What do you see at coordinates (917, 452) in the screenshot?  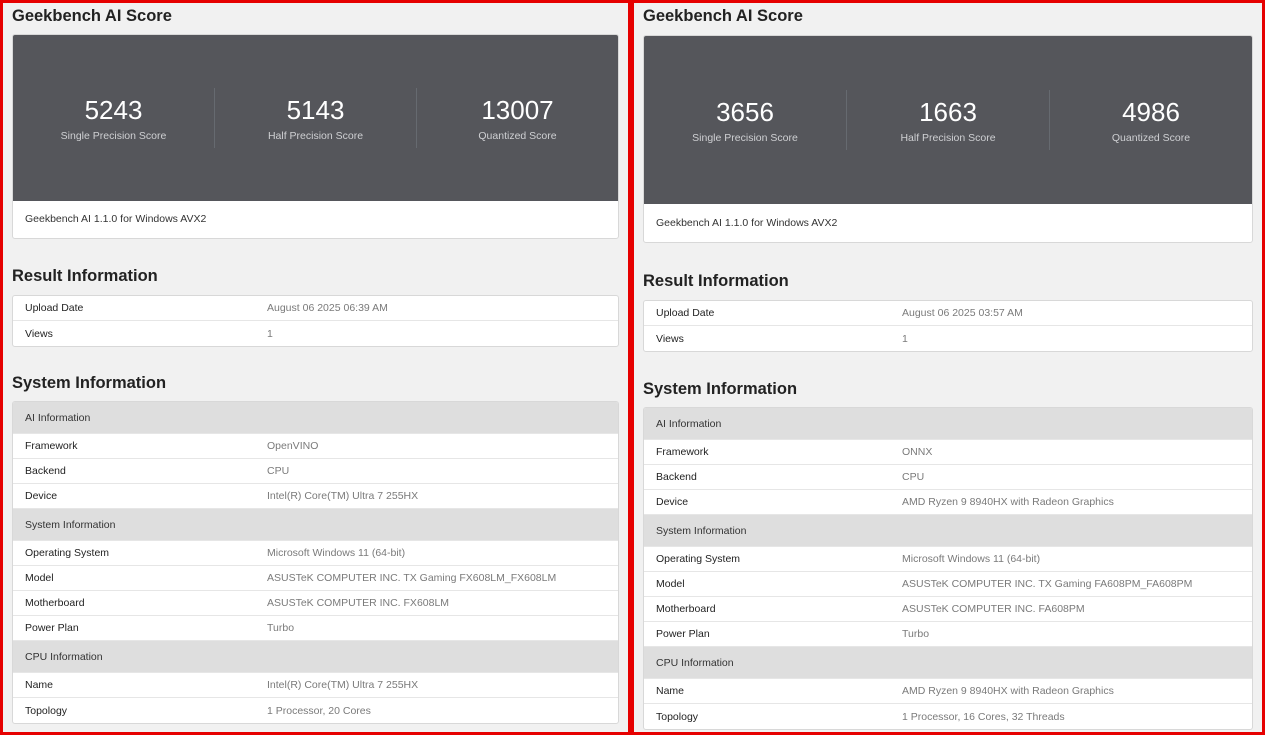 I see `row-value: ONNX` at bounding box center [917, 452].